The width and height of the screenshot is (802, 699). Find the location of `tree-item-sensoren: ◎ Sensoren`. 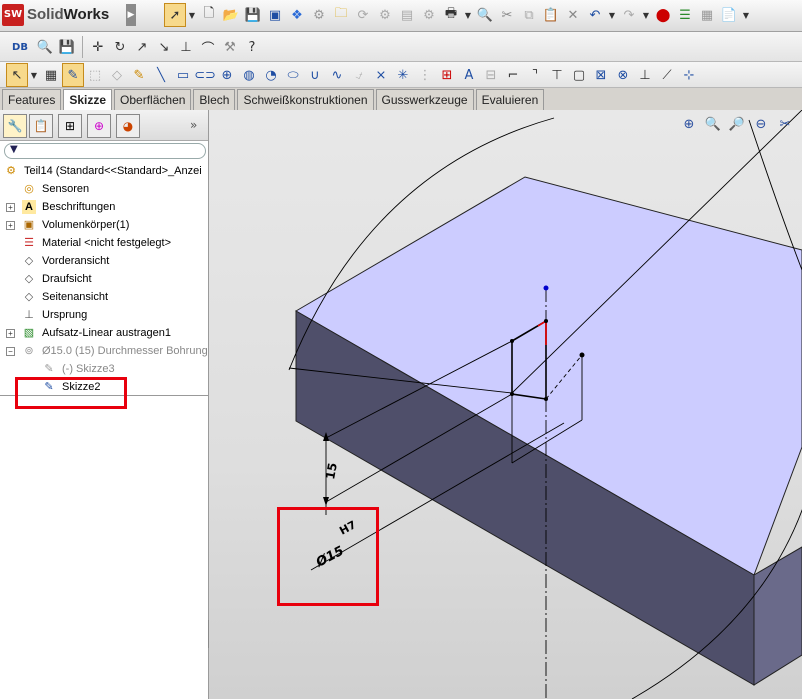

tree-item-sensoren: ◎ Sensoren is located at coordinates (104, 189).